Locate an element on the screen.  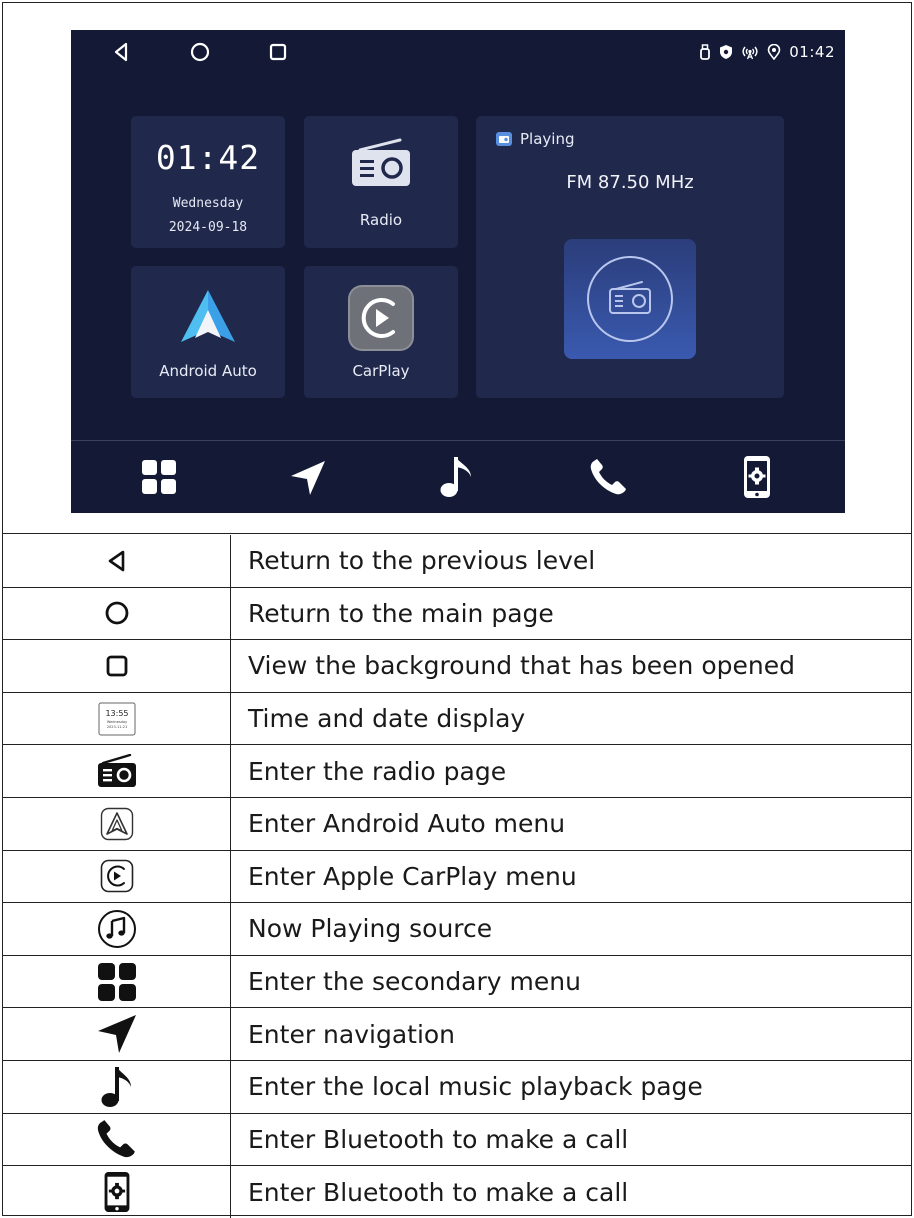
location-icon is located at coordinates (774, 52).